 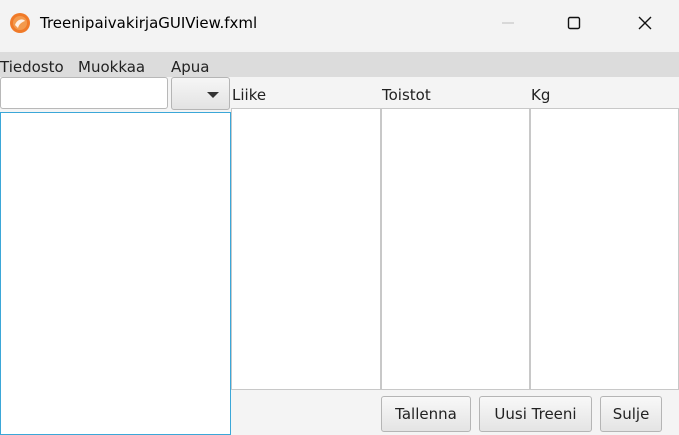 What do you see at coordinates (339, 64) in the screenshot?
I see `menu-bar: Tiedosto Muokkaa Apua` at bounding box center [339, 64].